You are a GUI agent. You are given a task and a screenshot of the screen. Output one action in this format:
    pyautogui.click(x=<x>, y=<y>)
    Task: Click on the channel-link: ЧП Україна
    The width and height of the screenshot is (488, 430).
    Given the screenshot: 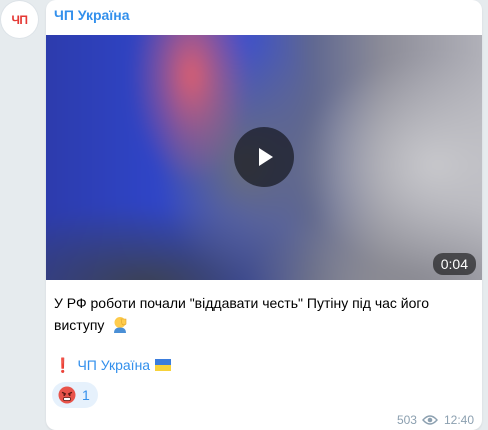 What is the action you would take?
    pyautogui.click(x=113, y=365)
    